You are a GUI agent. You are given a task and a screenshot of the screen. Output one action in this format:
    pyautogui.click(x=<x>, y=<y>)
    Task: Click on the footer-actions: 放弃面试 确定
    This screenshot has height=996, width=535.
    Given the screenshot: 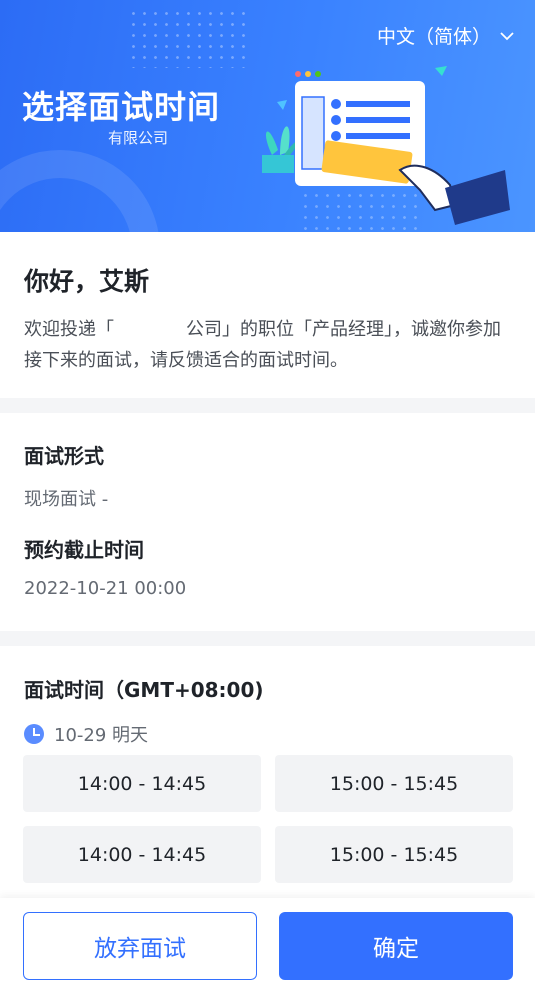 What is the action you would take?
    pyautogui.click(x=267, y=947)
    